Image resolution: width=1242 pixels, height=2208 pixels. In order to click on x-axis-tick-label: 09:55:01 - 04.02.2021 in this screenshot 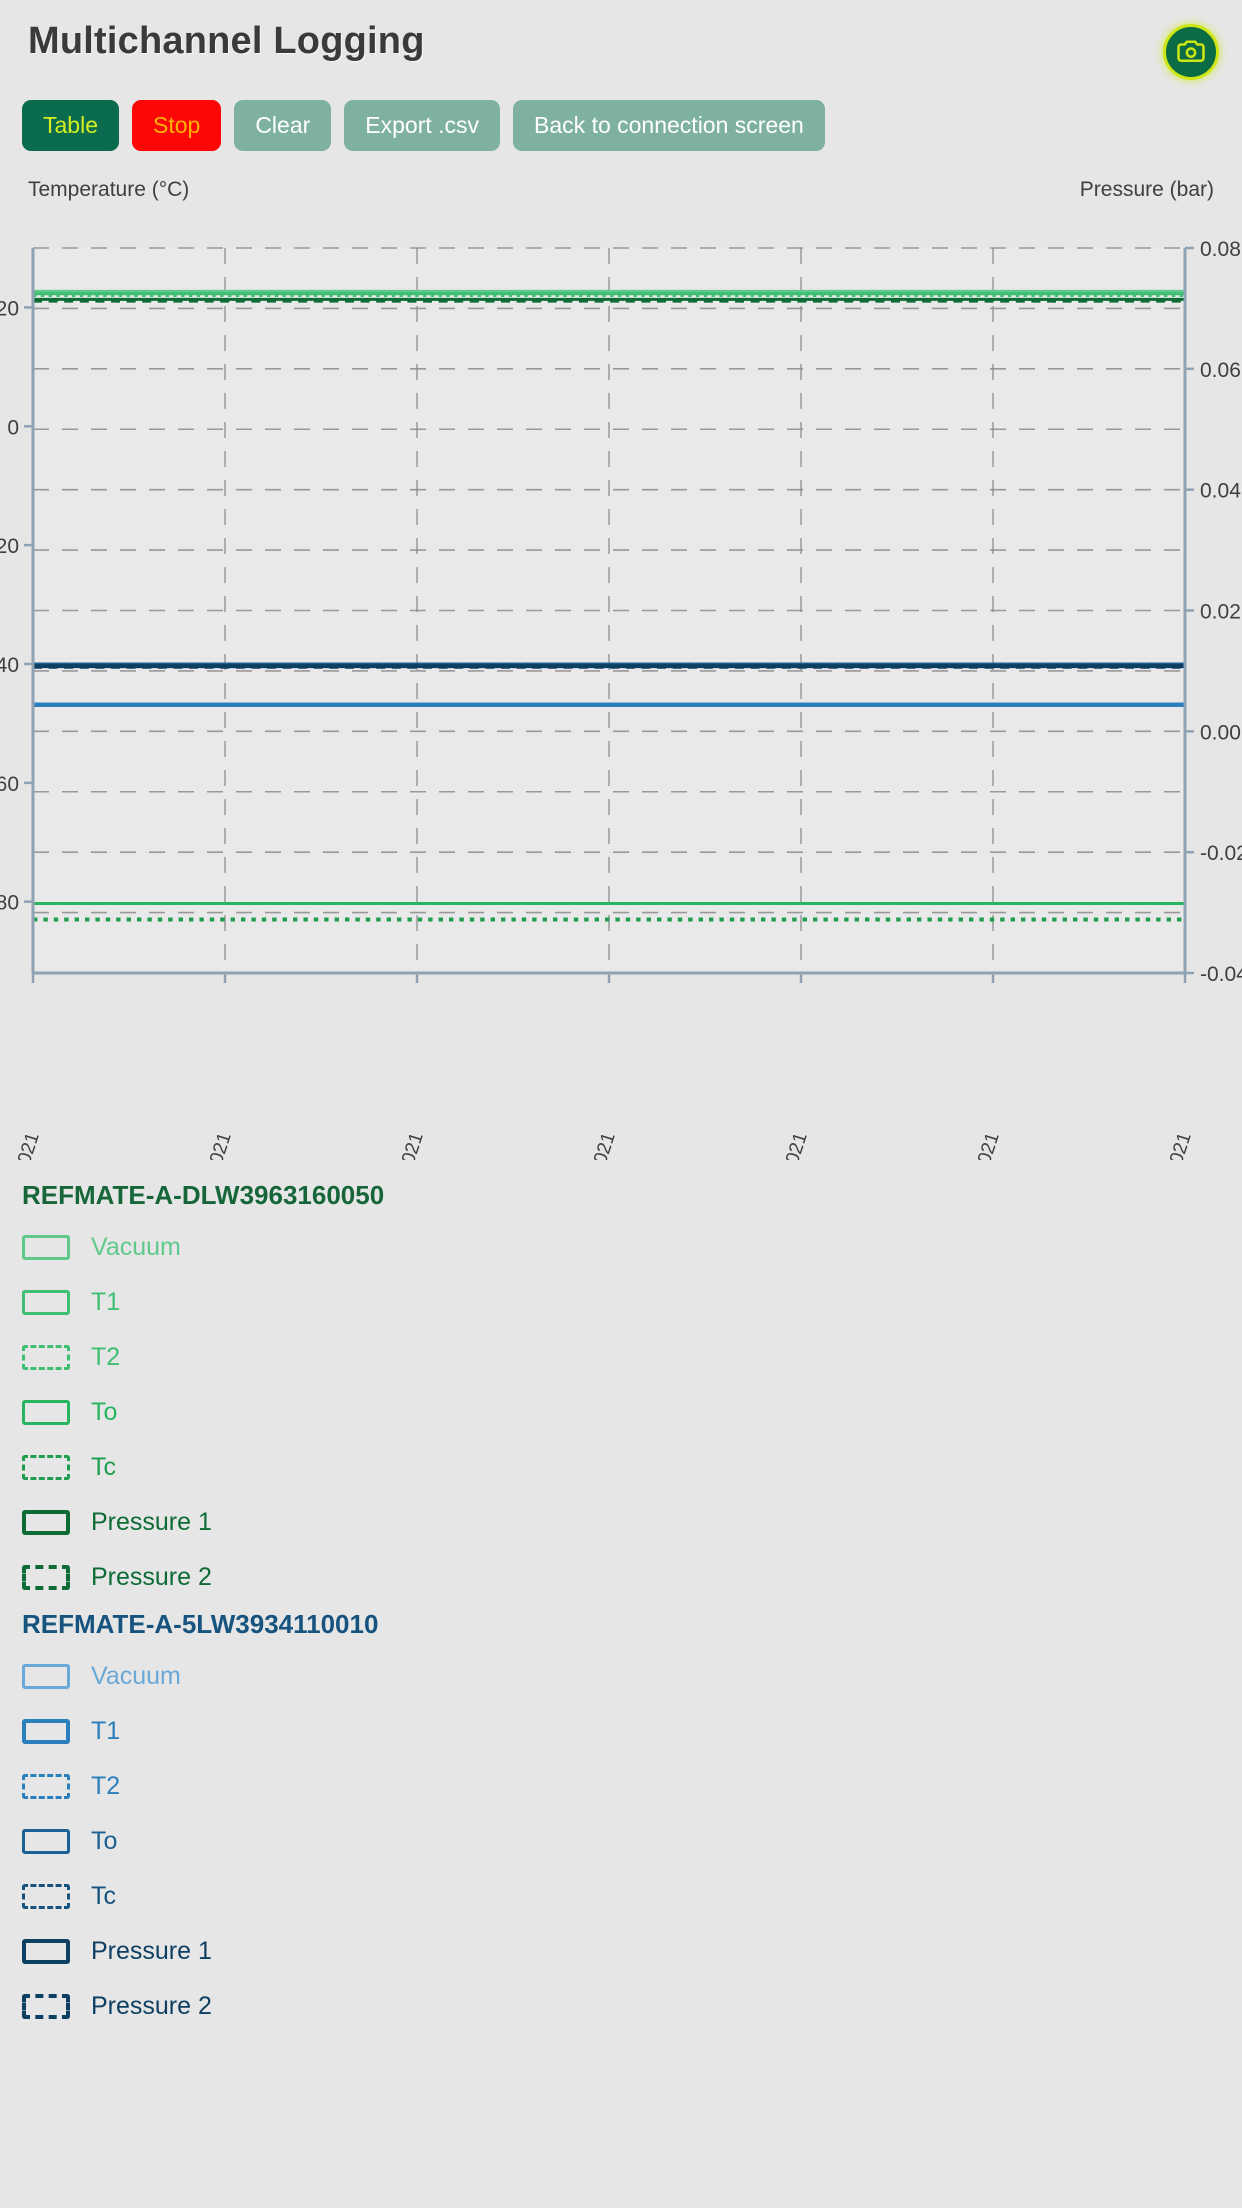, I will do `click(1156, 1145)`.